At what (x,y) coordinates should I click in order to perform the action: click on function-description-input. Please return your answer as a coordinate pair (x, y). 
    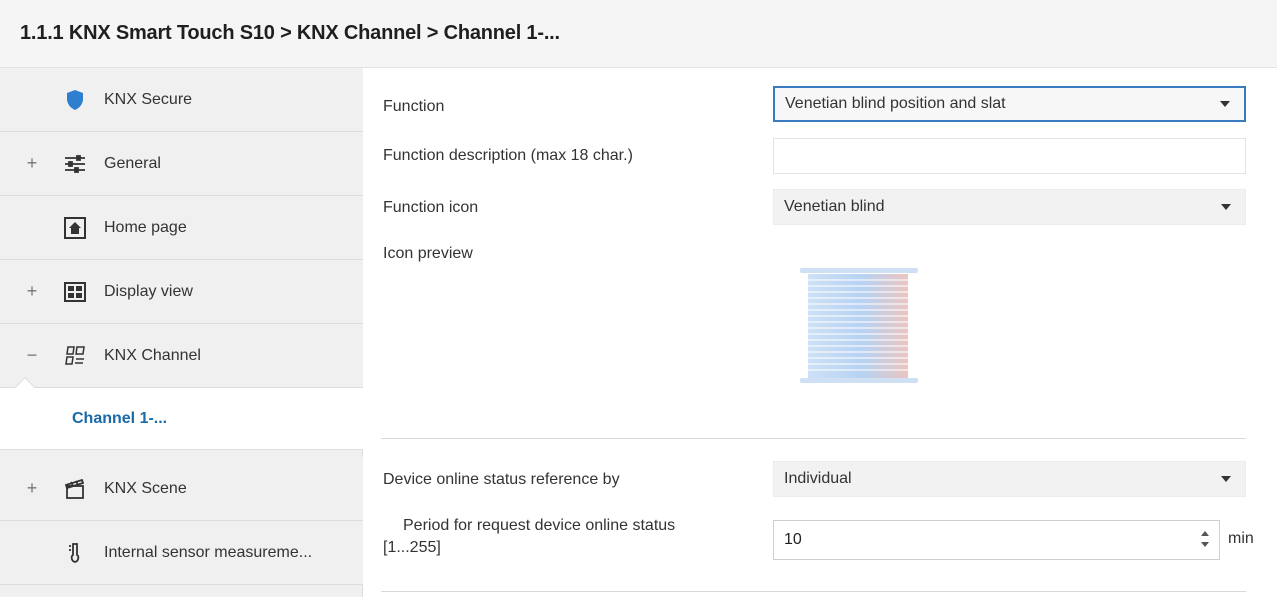
    Looking at the image, I should click on (1009, 156).